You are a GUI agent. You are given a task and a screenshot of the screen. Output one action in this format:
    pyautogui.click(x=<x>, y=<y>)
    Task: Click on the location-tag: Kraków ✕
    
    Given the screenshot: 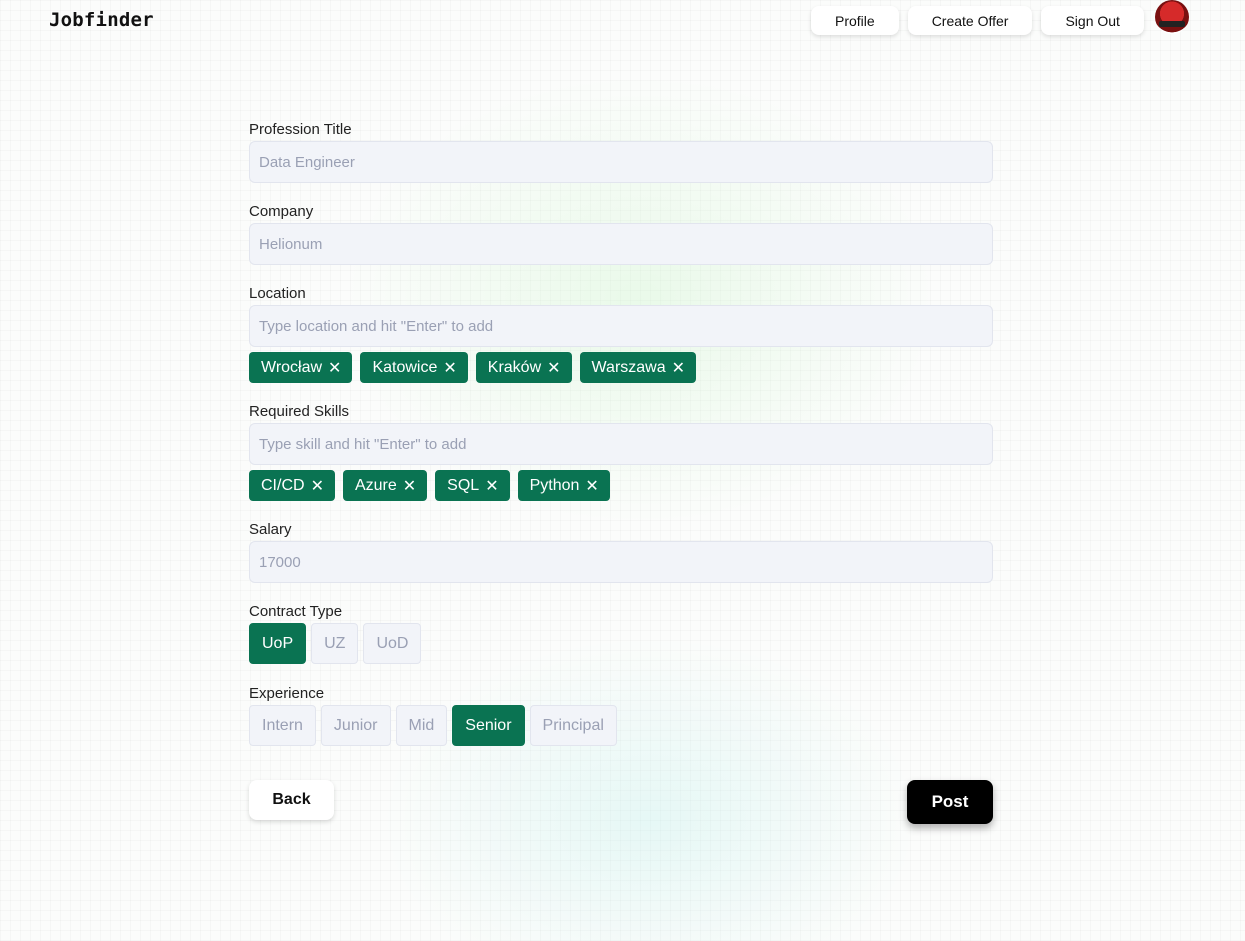 What is the action you would take?
    pyautogui.click(x=523, y=367)
    